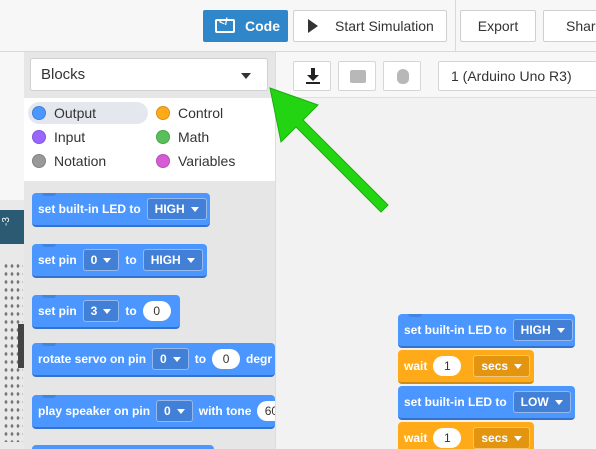 The height and width of the screenshot is (449, 596). What do you see at coordinates (12, 250) in the screenshot?
I see `circuit-canvas: -3` at bounding box center [12, 250].